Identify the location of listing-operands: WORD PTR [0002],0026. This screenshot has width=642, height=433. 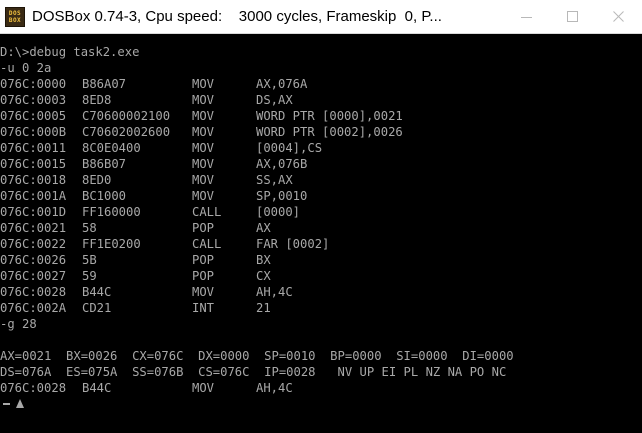
(329, 132).